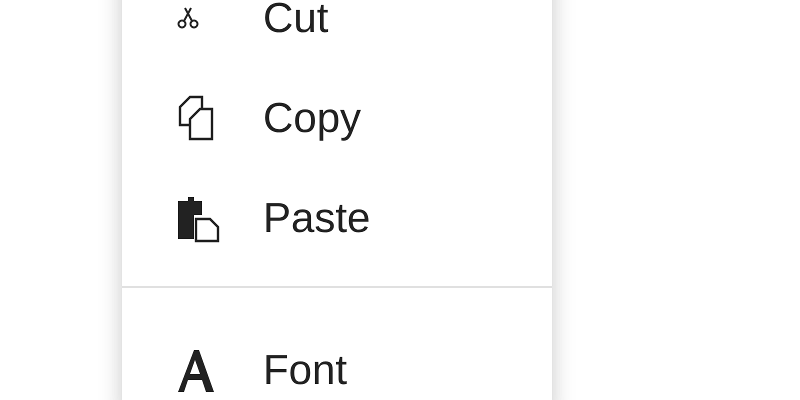 The height and width of the screenshot is (400, 800). Describe the element at coordinates (337, 34) in the screenshot. I see `menu-item: Cut` at that location.